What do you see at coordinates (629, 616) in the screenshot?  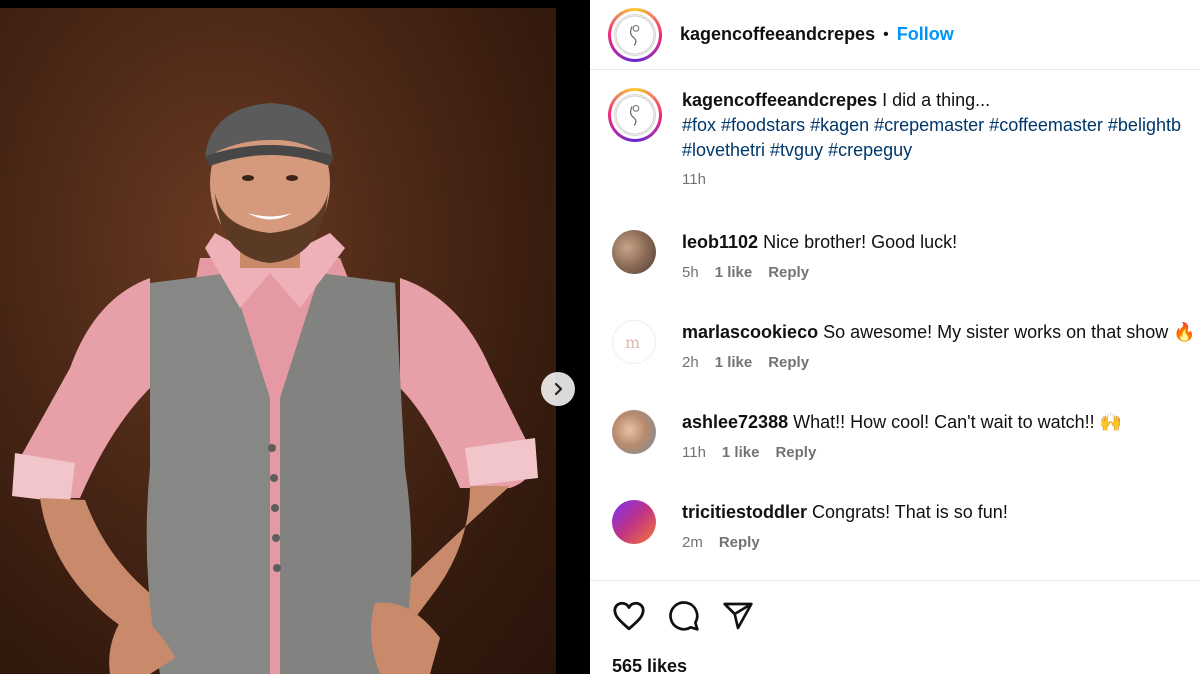 I see `heart-icon` at bounding box center [629, 616].